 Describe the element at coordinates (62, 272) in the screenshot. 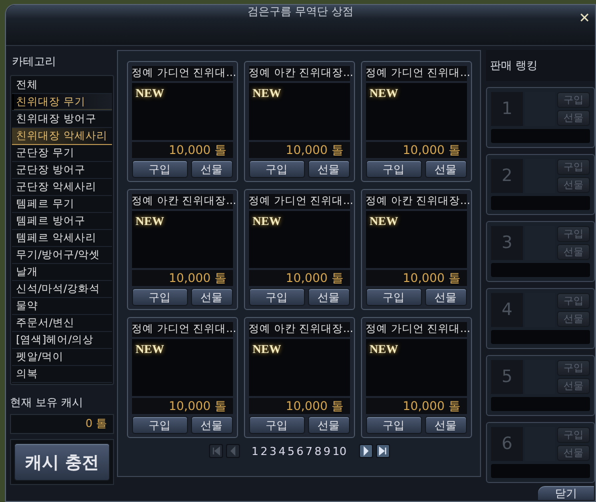

I see `category-item: 날개` at that location.